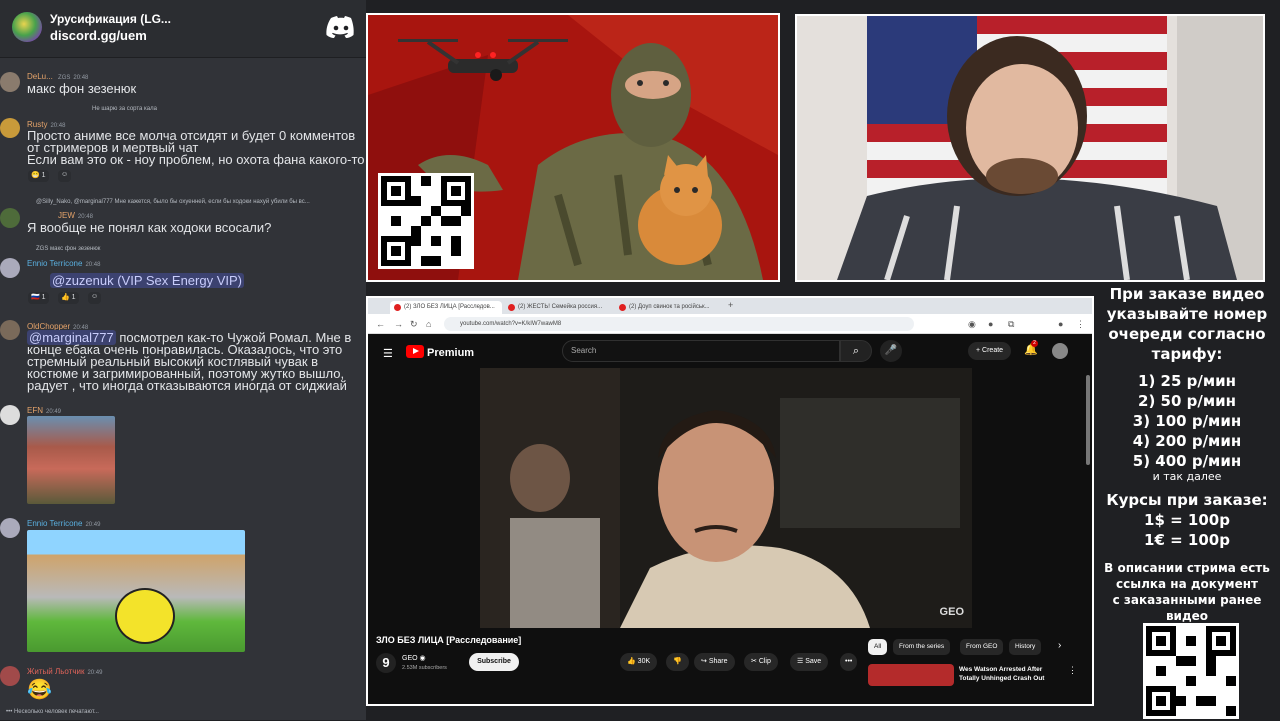 This screenshot has width=1280, height=721. What do you see at coordinates (990, 324) in the screenshot?
I see `extension-icon: ●` at bounding box center [990, 324].